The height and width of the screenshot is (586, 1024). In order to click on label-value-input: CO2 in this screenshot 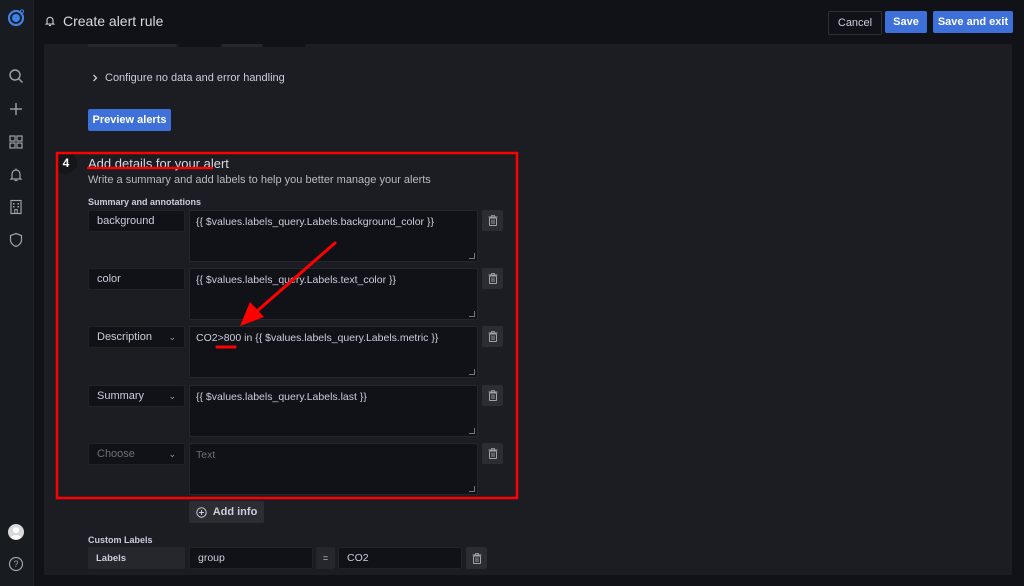, I will do `click(400, 558)`.